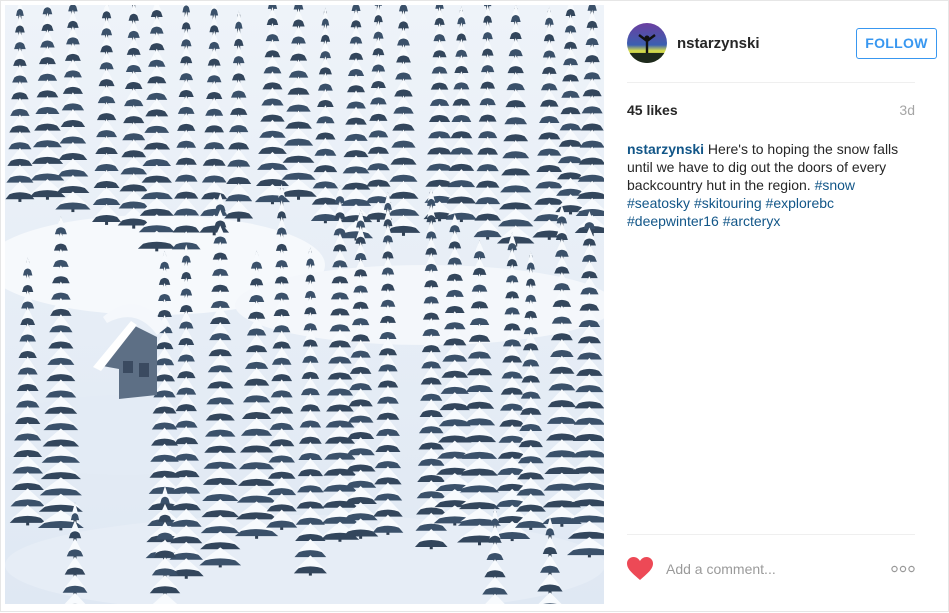 The image size is (949, 613). Describe the element at coordinates (800, 203) in the screenshot. I see `hashtag-link: #explorebc` at that location.